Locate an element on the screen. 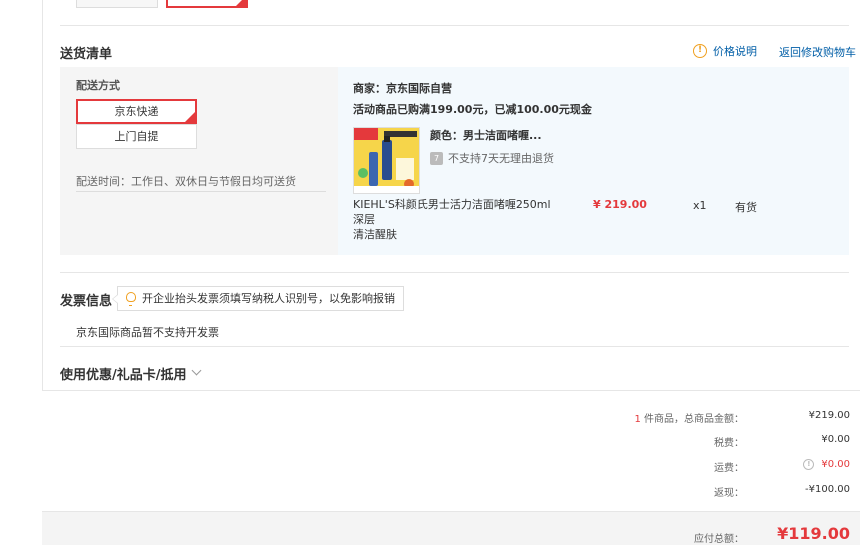 This screenshot has width=860, height=545. top-option-button is located at coordinates (117, 4).